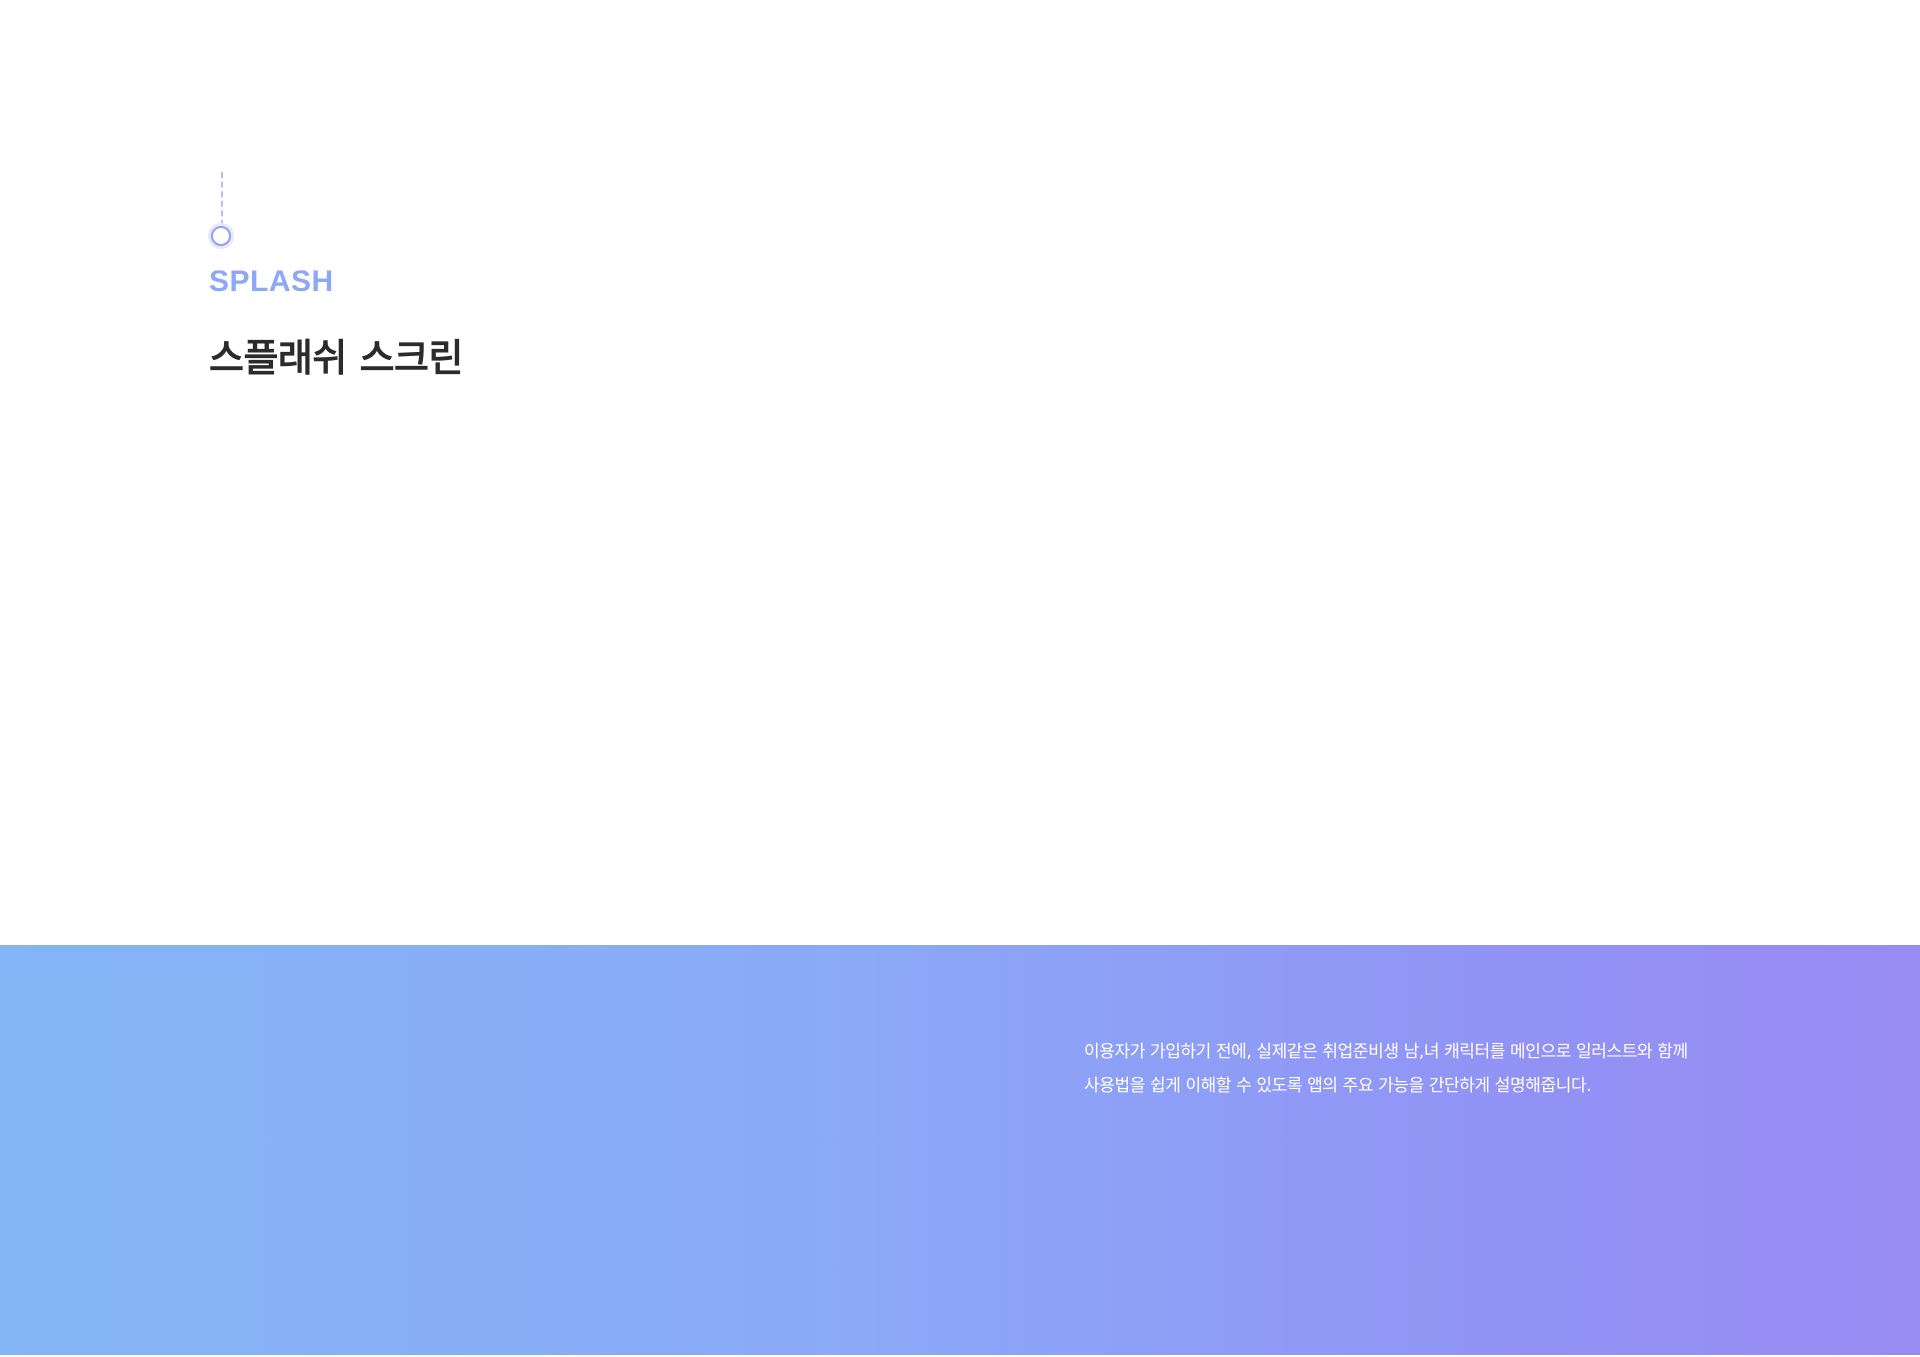 The height and width of the screenshot is (1357, 1920). What do you see at coordinates (1338, 1086) in the screenshot?
I see `hero-description-line: 사용법을 쉽게 이해할 수 있도록 앱의 주요 가능을 간단하게 설명해줍니다.` at bounding box center [1338, 1086].